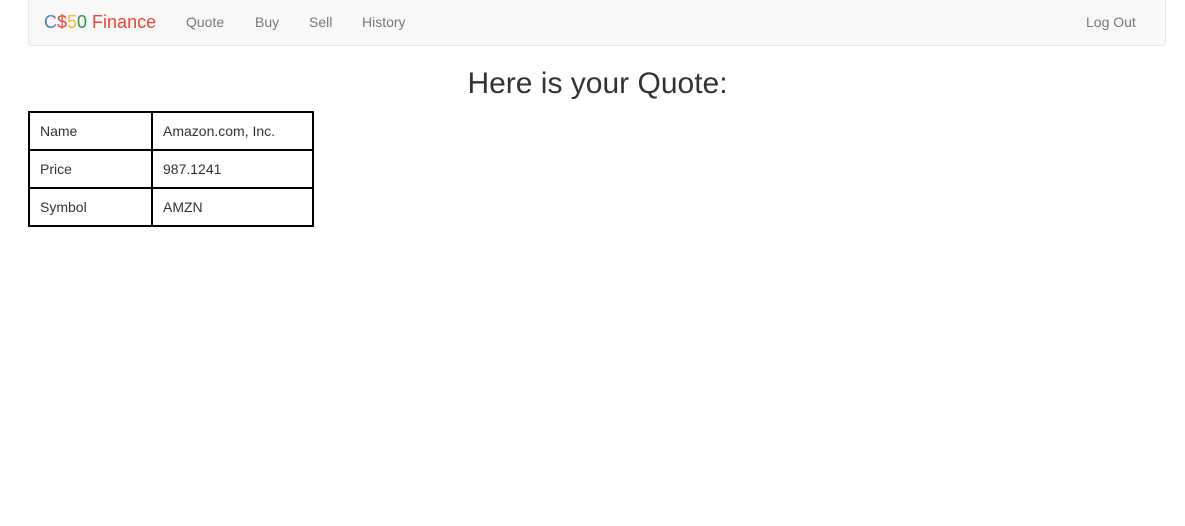  I want to click on quote-value-price: 987.1241, so click(232, 169).